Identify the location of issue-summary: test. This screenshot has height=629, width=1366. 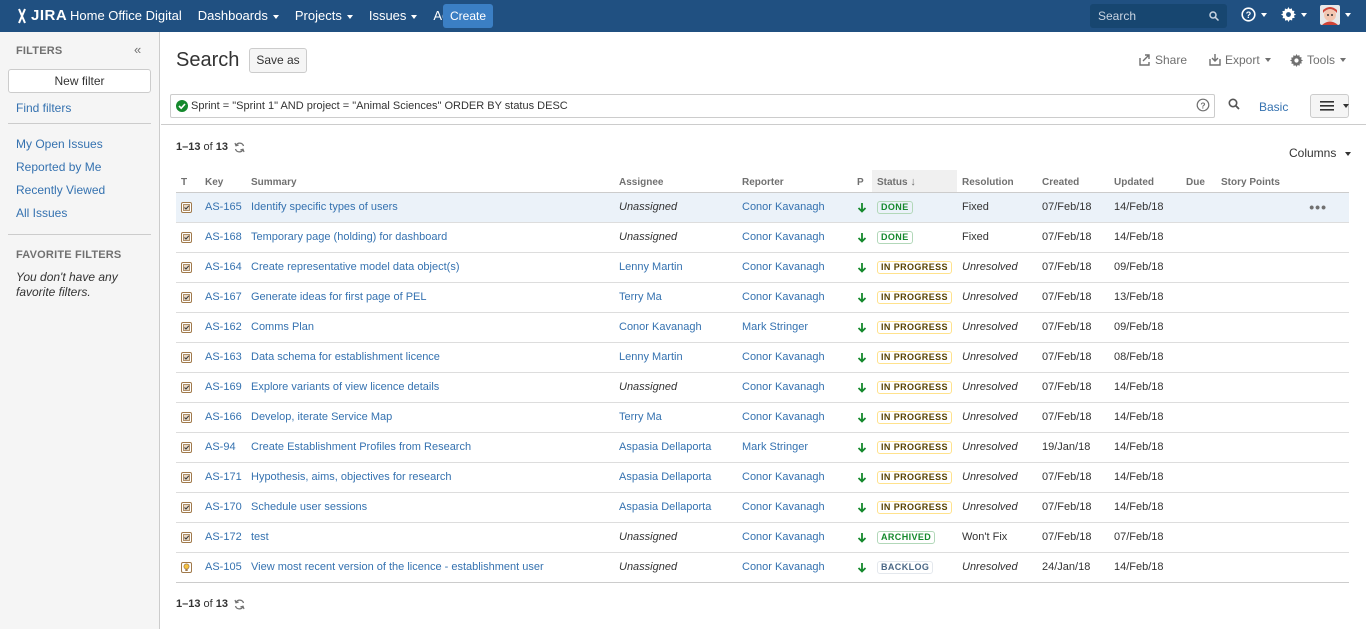
(430, 537).